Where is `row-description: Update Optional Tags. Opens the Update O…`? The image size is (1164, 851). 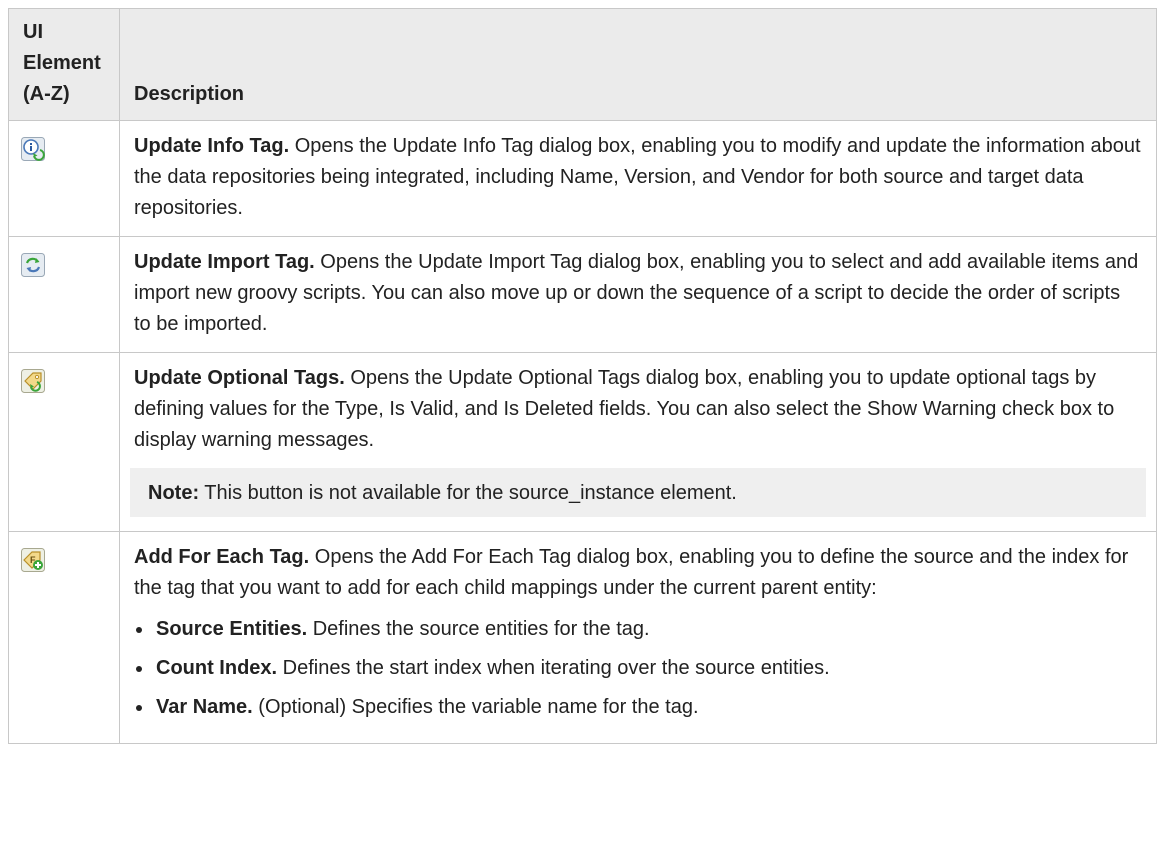
row-description: Update Optional Tags. Opens the Update O… is located at coordinates (638, 409).